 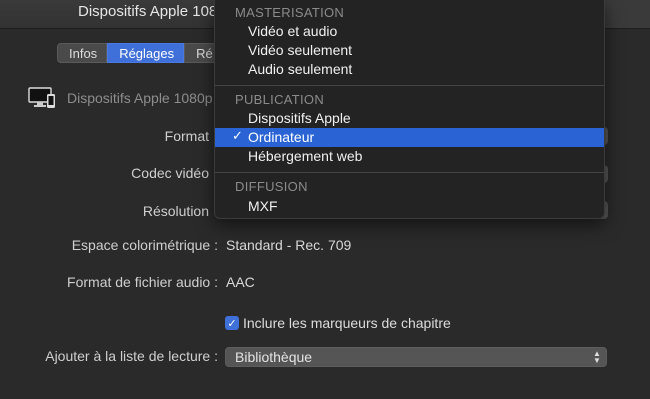 What do you see at coordinates (409, 137) in the screenshot?
I see `menu-item-ordinateur: ✓ Ordinateur` at bounding box center [409, 137].